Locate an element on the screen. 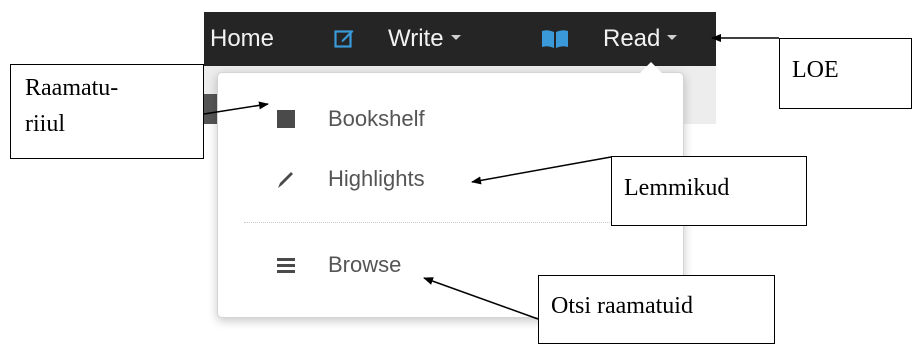 The height and width of the screenshot is (344, 912). annotation-text: riiul is located at coordinates (45, 124).